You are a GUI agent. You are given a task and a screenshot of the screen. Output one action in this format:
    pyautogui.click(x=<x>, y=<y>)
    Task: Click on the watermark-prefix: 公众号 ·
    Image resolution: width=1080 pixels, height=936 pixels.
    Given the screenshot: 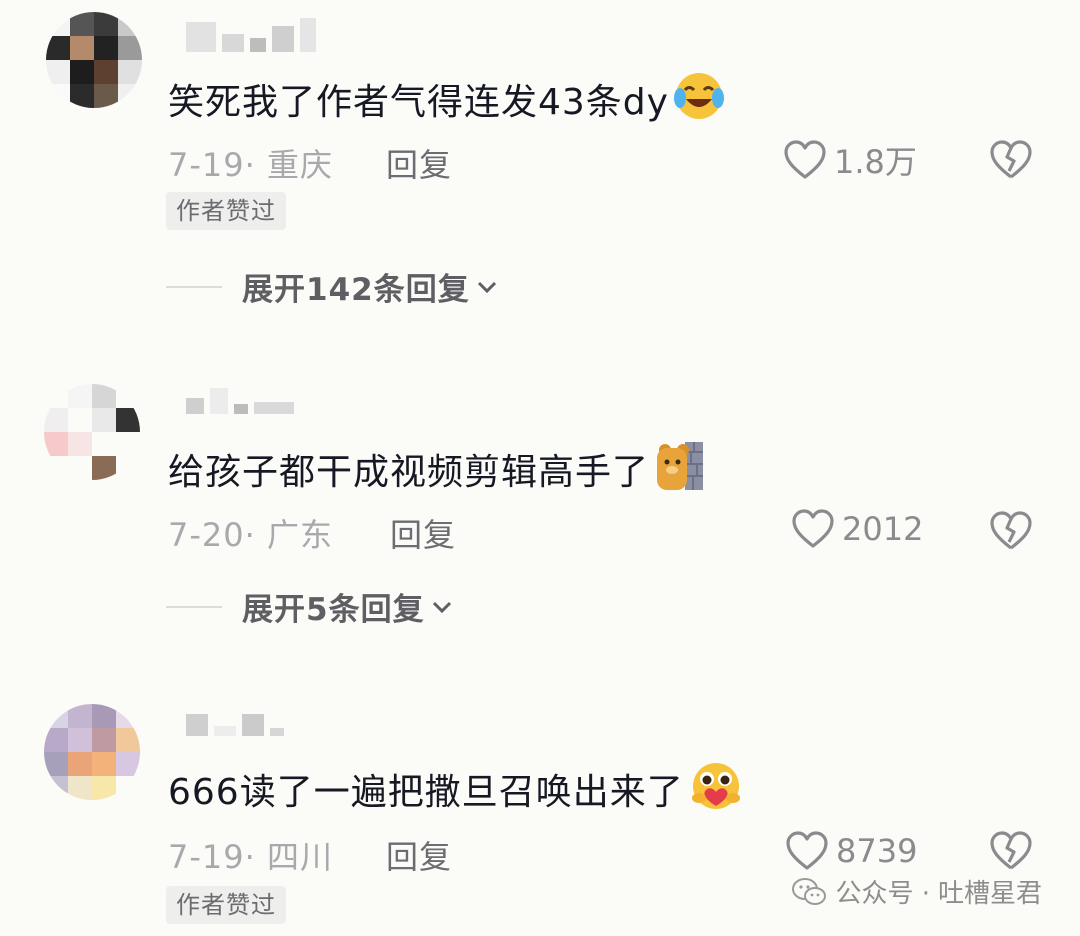 What is the action you would take?
    pyautogui.click(x=882, y=894)
    